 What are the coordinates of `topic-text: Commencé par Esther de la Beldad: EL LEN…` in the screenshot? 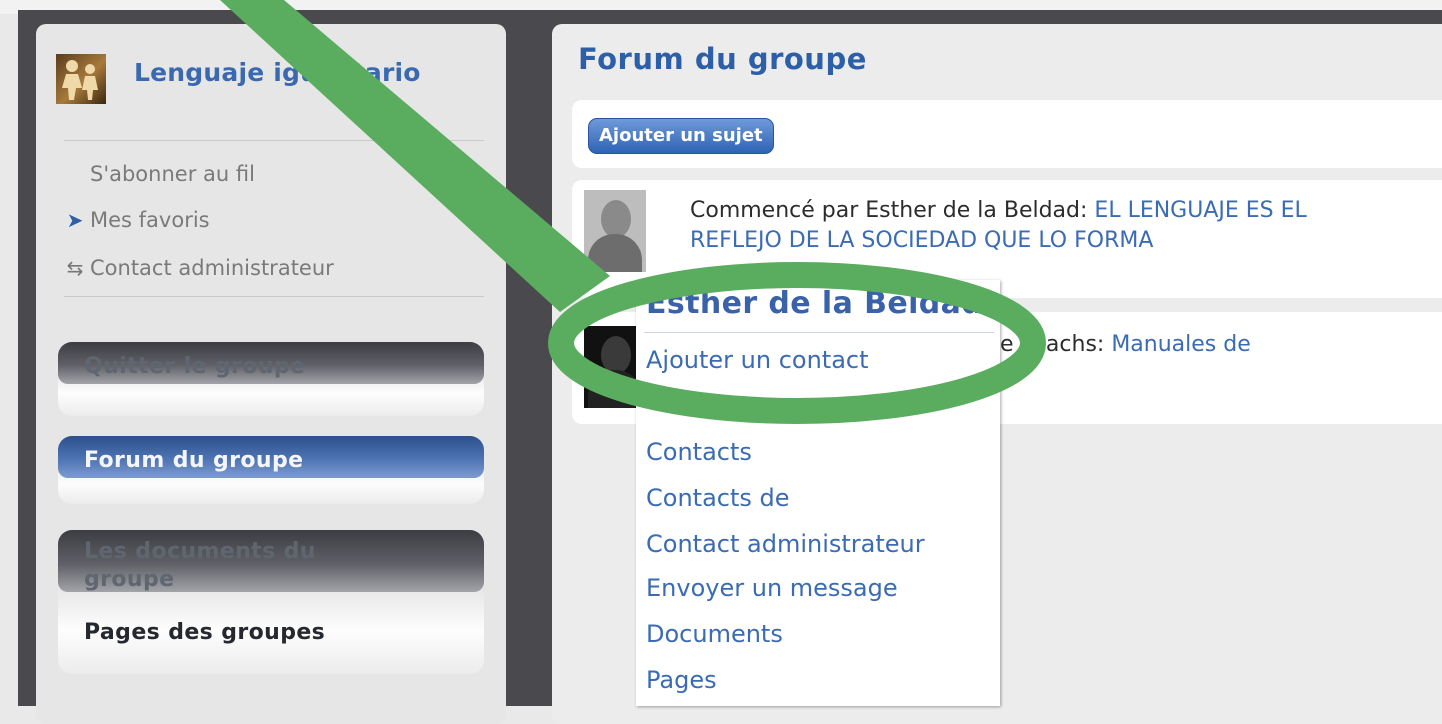 It's located at (998, 225).